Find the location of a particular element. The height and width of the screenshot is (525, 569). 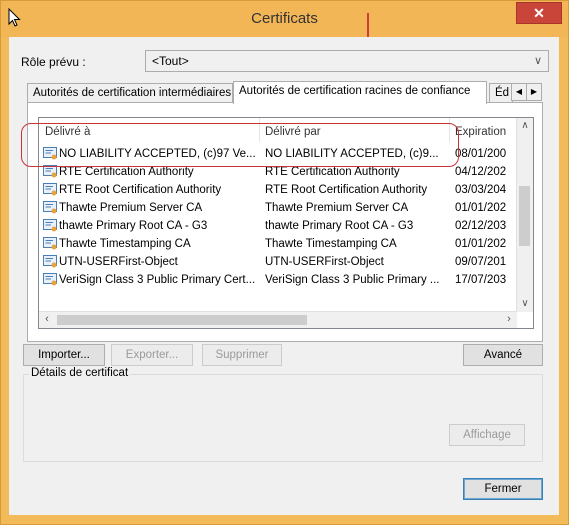

issued-by-cell: RTE Certification Authority is located at coordinates (332, 172).